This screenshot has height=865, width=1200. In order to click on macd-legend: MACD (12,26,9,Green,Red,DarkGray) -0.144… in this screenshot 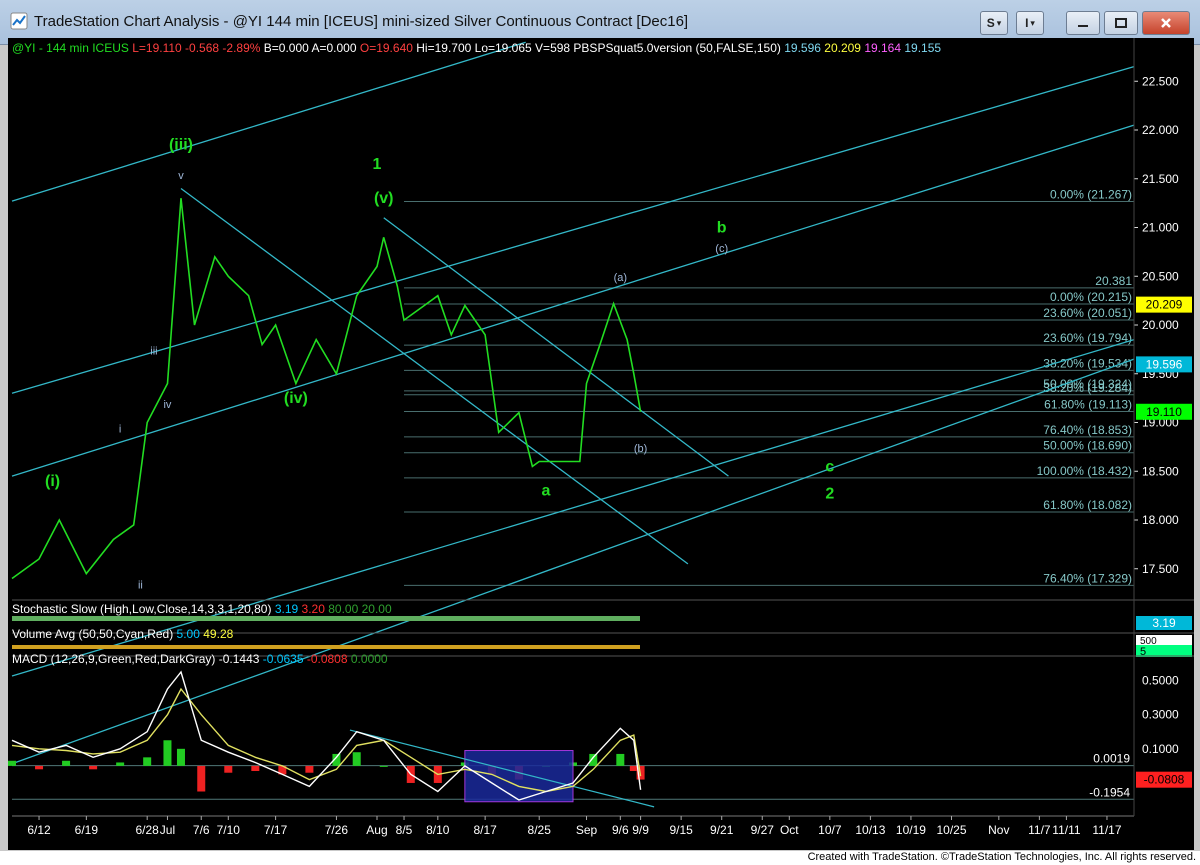, I will do `click(200, 659)`.